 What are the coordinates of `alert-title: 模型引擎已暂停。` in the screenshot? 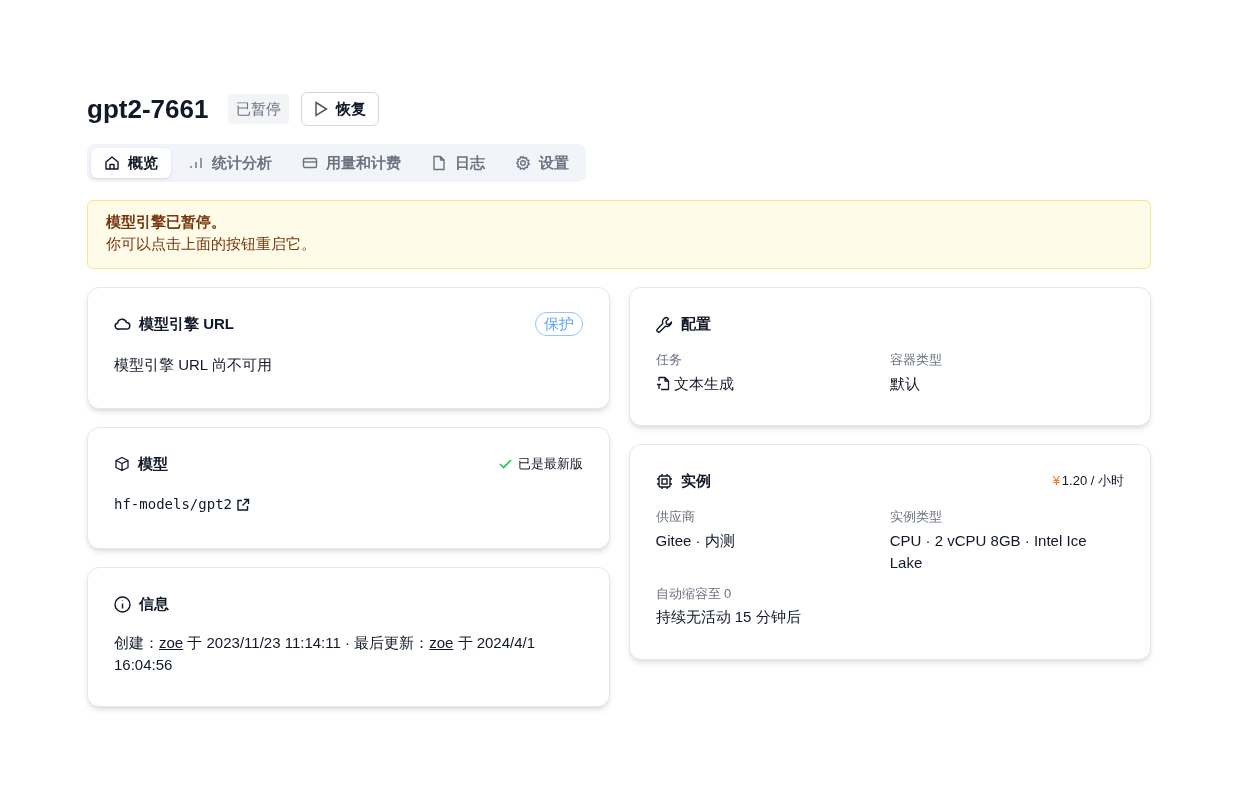 It's located at (166, 222).